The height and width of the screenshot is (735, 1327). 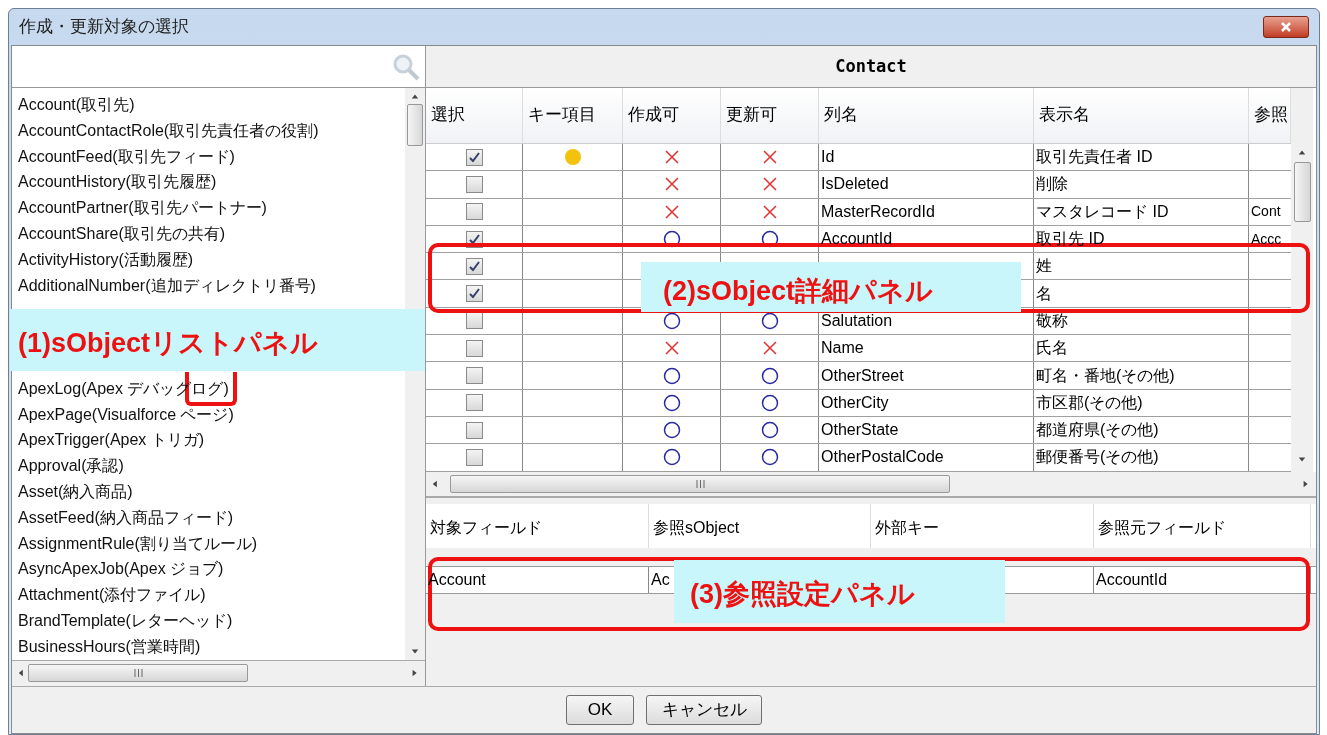 What do you see at coordinates (106, 259) in the screenshot?
I see `object-list-item: ActivityHistory(活動履歴)` at bounding box center [106, 259].